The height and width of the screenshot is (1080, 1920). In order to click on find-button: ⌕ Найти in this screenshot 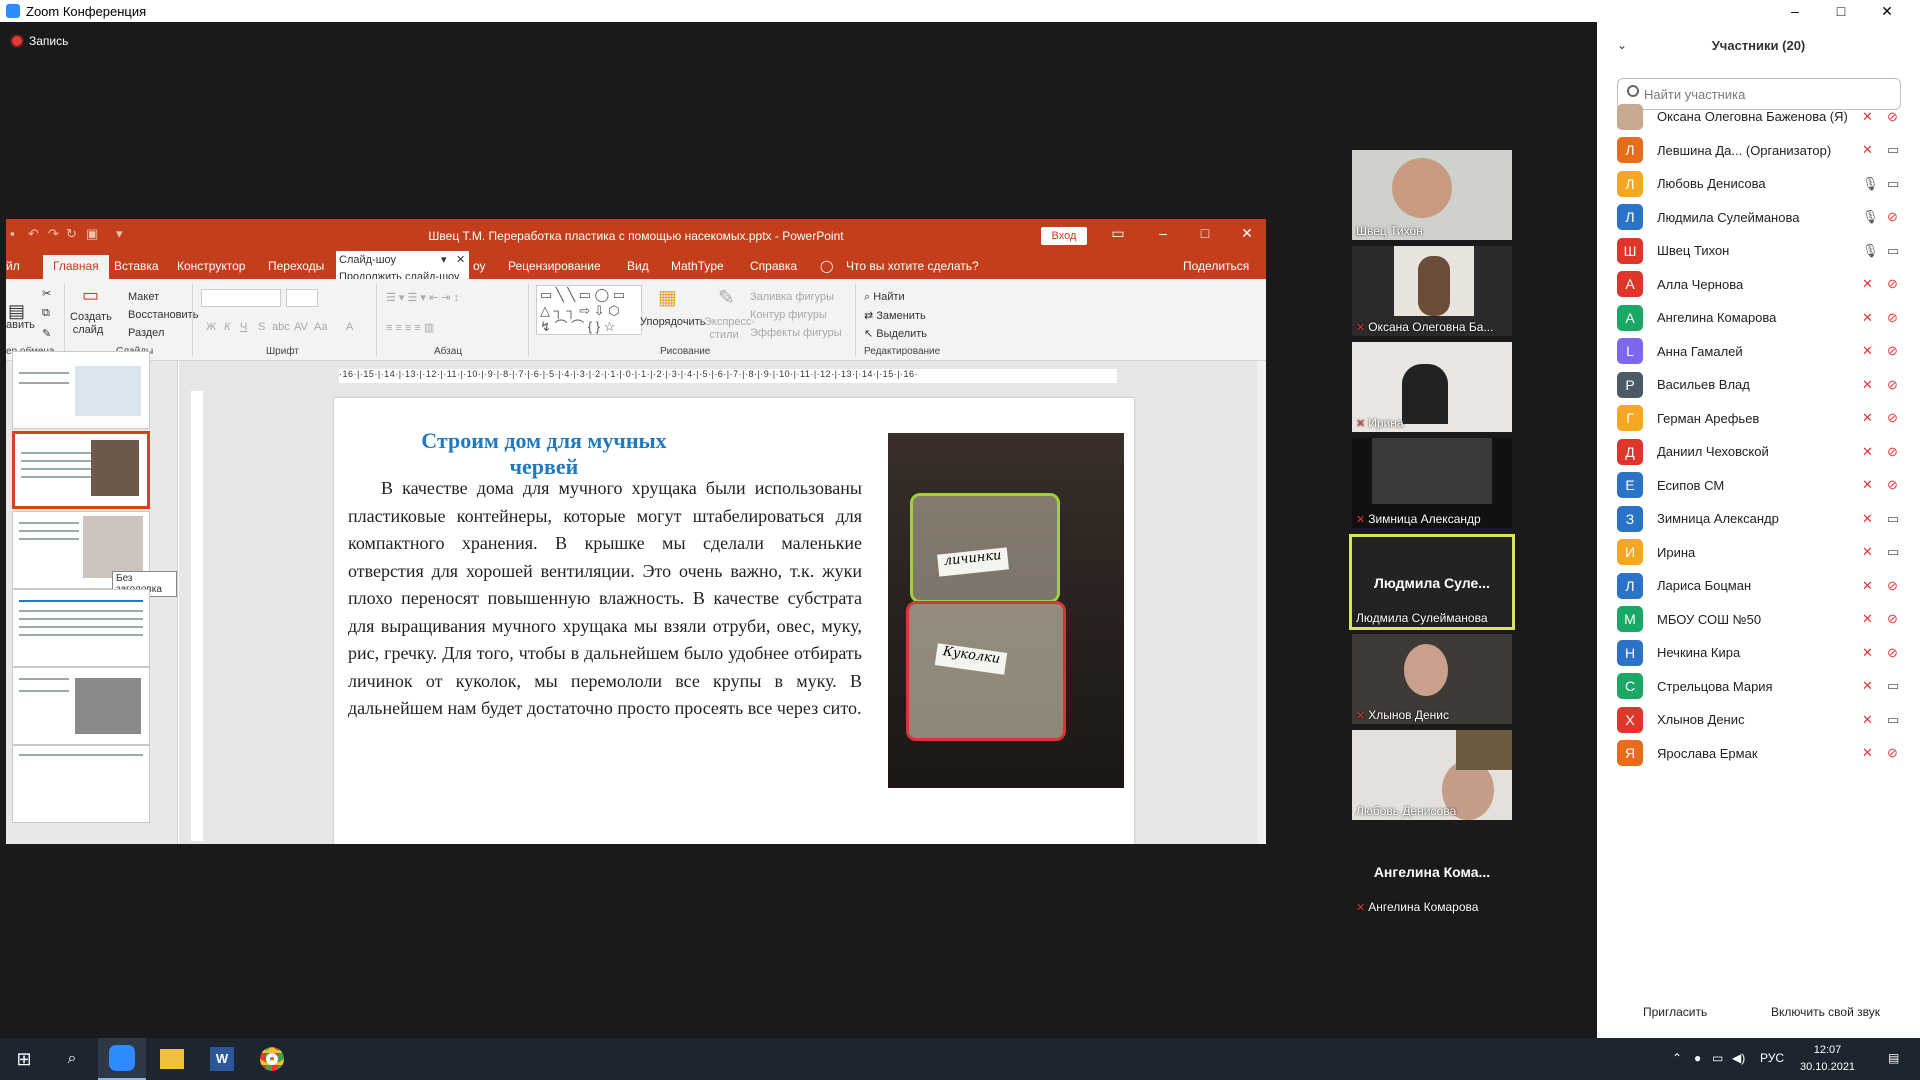, I will do `click(884, 297)`.